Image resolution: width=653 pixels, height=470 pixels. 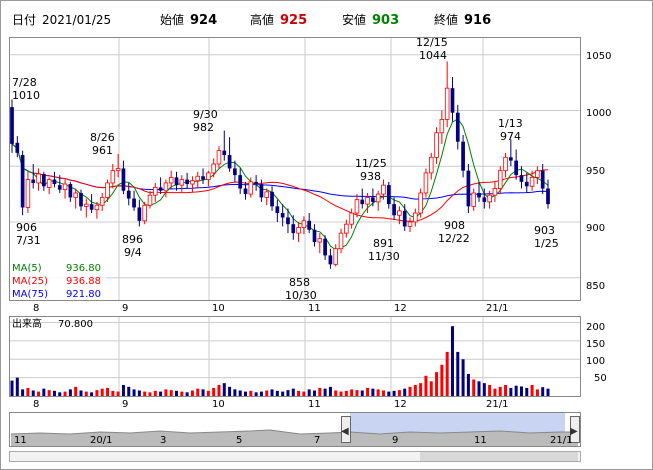 I want to click on annotation-date: 11/30, so click(x=384, y=256).